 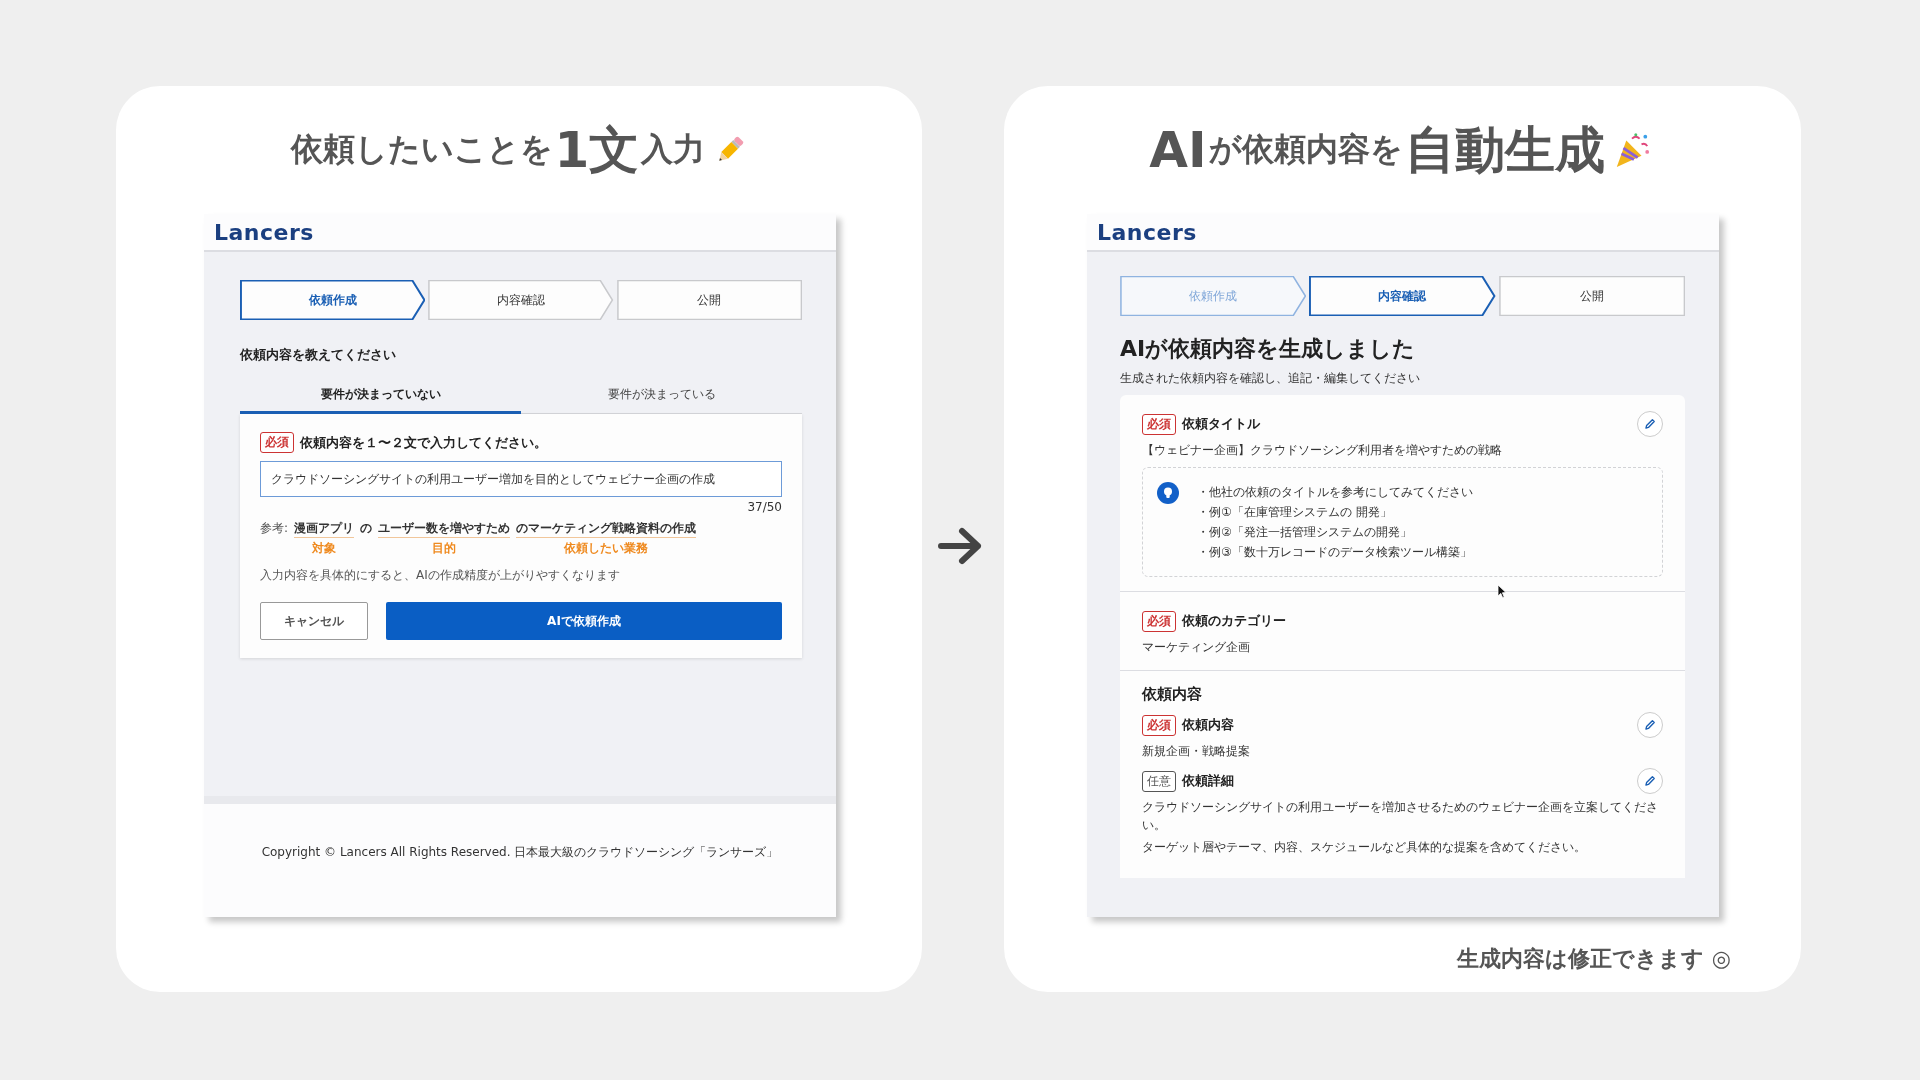 I want to click on example-note: 目的, so click(x=444, y=548).